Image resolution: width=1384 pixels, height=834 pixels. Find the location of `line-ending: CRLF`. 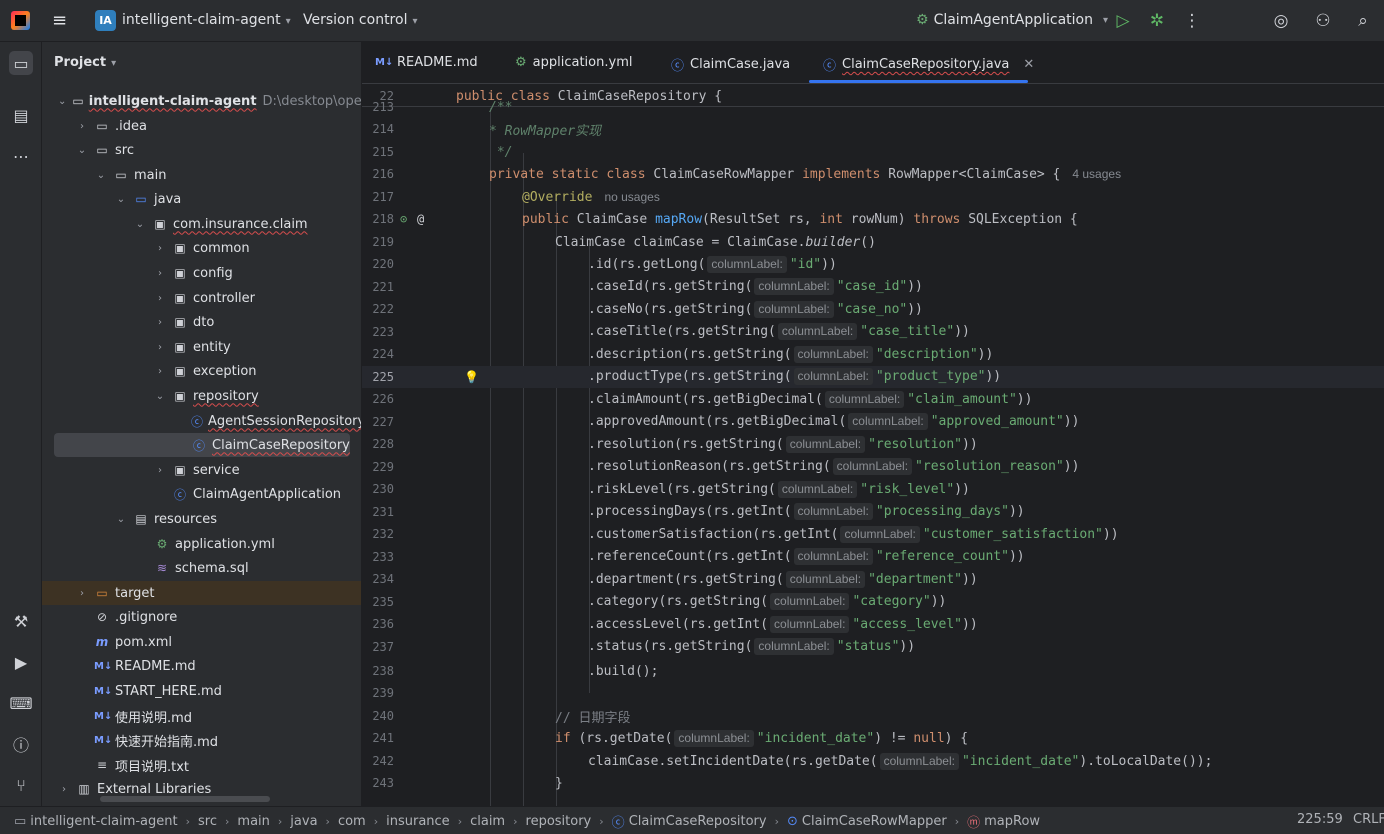

line-ending: CRLF is located at coordinates (1368, 819).